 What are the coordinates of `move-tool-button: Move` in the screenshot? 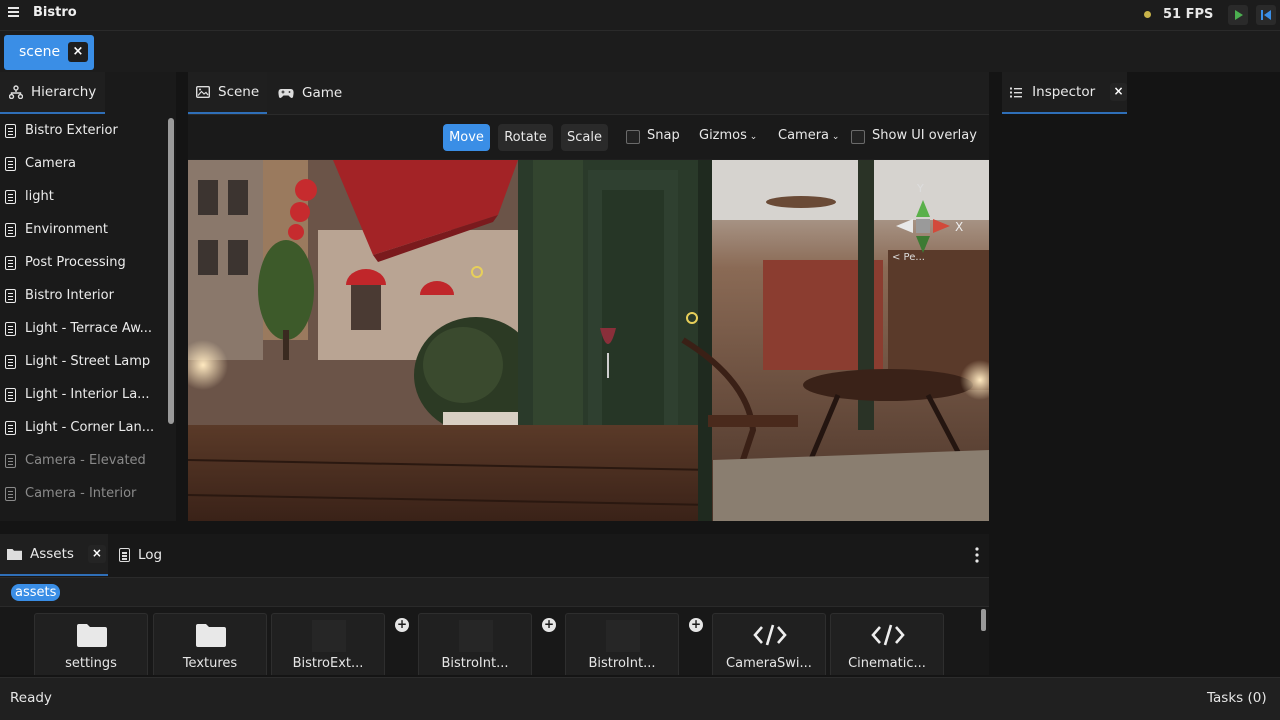 It's located at (466, 137).